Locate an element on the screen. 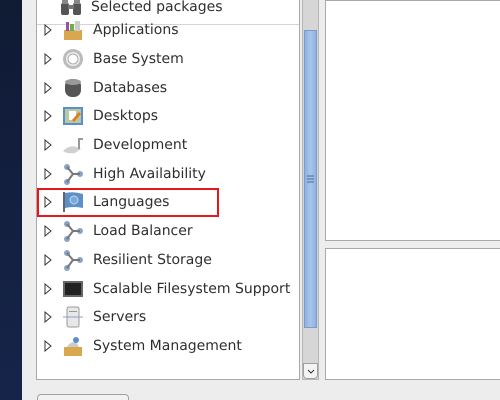 The height and width of the screenshot is (400, 500). flag-icon is located at coordinates (73, 202).